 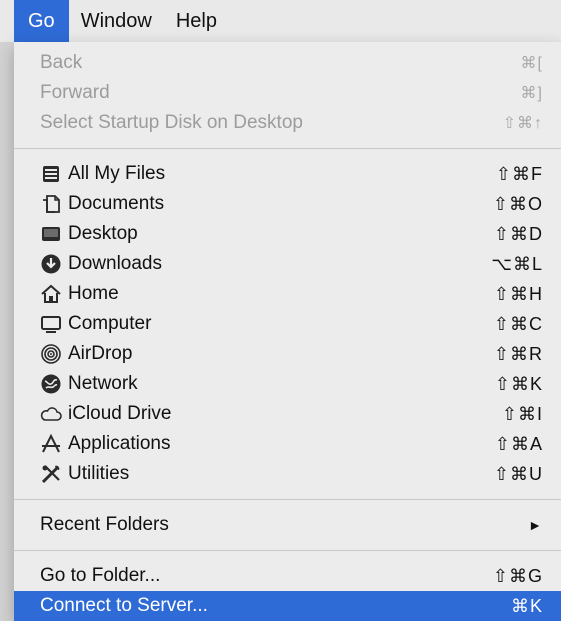 What do you see at coordinates (287, 93) in the screenshot?
I see `menu-item-forward: Forward ⌘]` at bounding box center [287, 93].